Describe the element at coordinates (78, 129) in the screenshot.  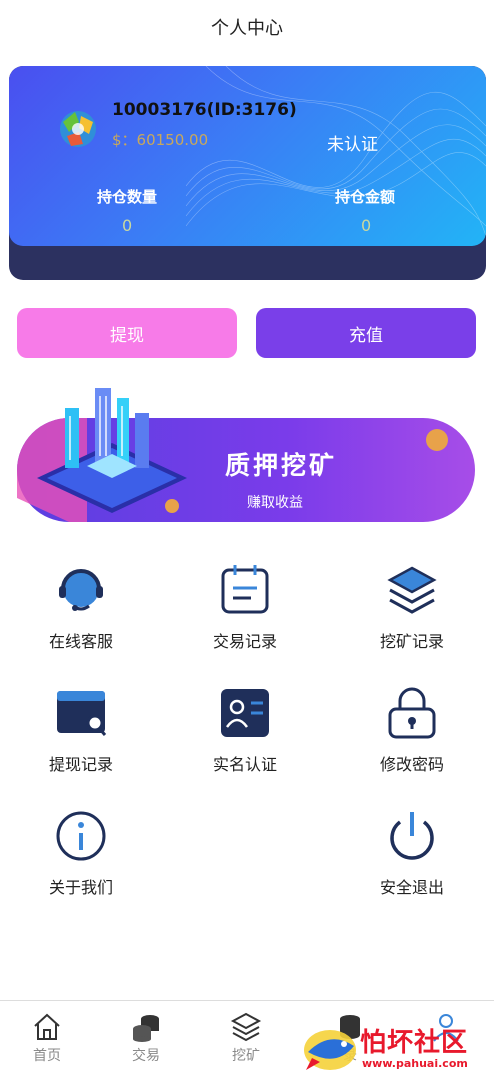
I see `avatar` at that location.